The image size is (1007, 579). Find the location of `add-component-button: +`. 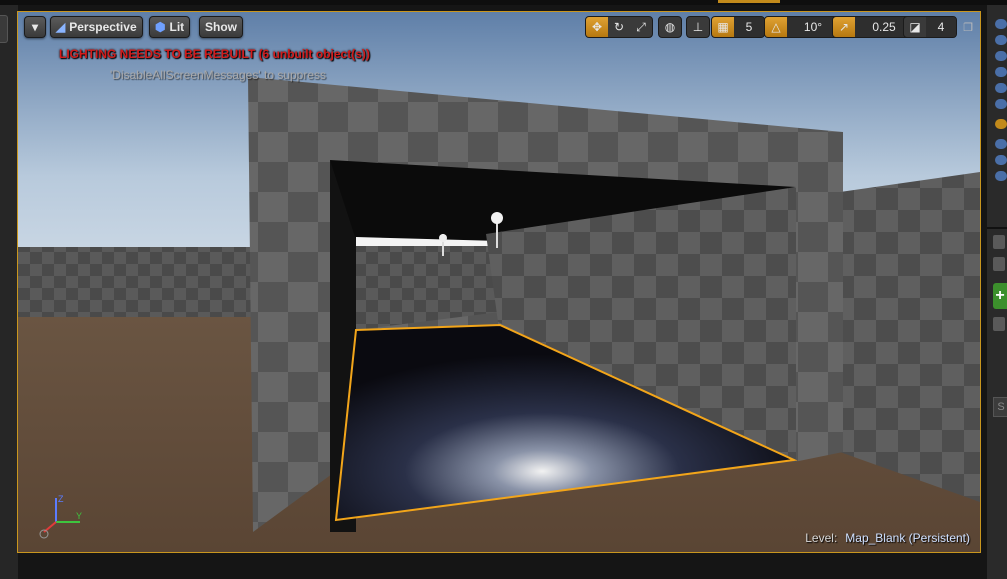

add-component-button: + is located at coordinates (1000, 296).